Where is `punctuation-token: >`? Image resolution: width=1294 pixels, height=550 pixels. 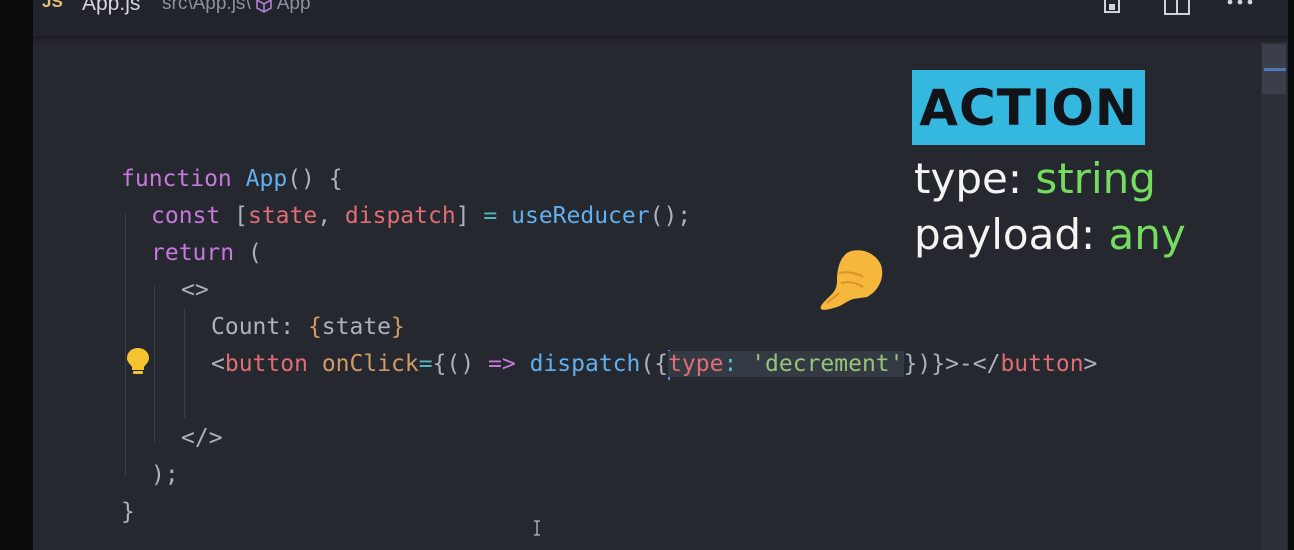 punctuation-token: > is located at coordinates (1090, 364).